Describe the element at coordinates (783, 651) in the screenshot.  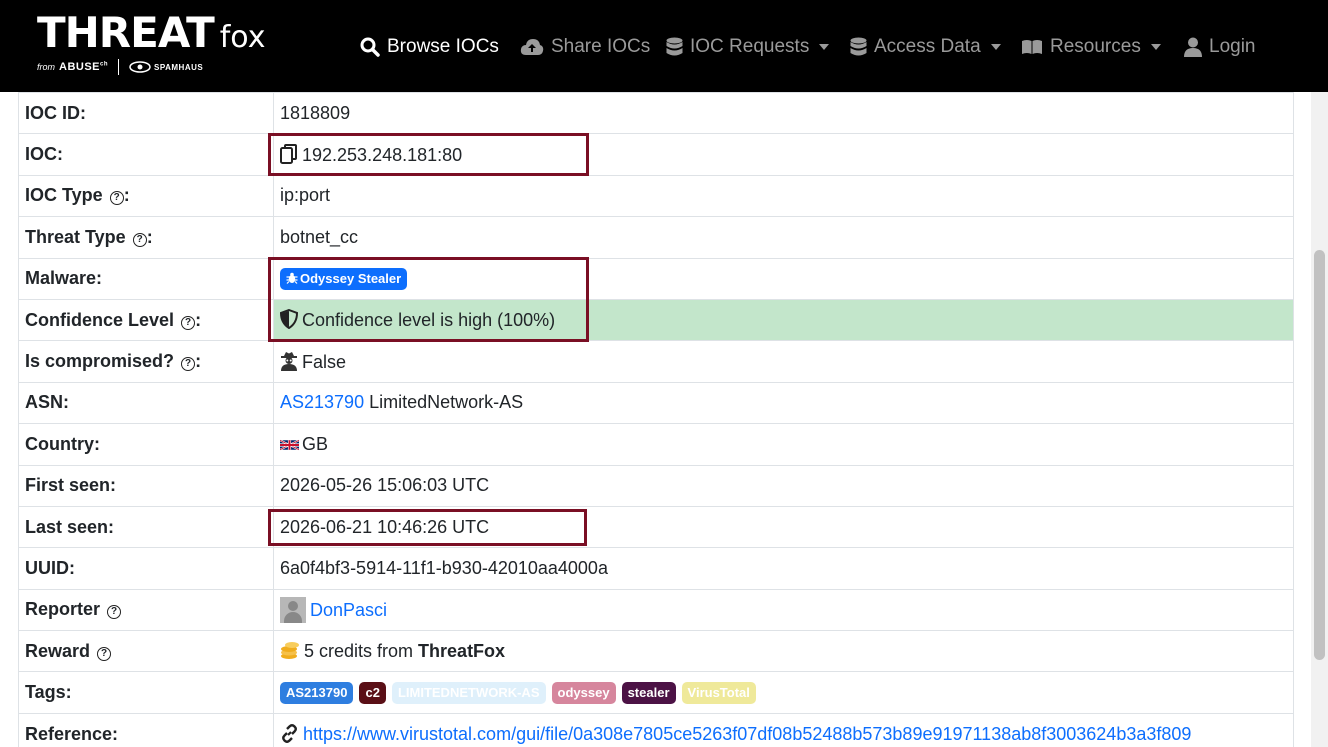
I see `value-reward: 5 credits from ThreatFox` at that location.